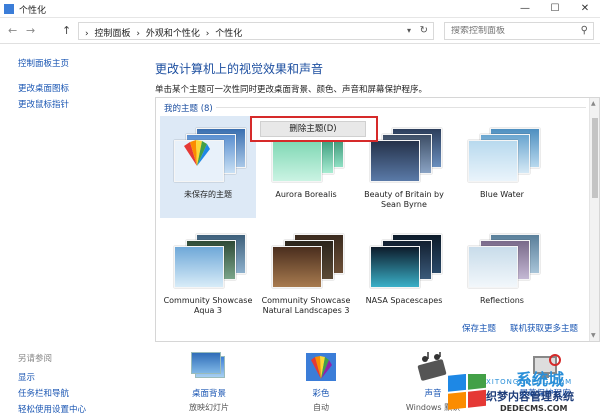 This screenshot has width=600, height=420. I want to click on chevron-down-icon: ▾, so click(409, 30).